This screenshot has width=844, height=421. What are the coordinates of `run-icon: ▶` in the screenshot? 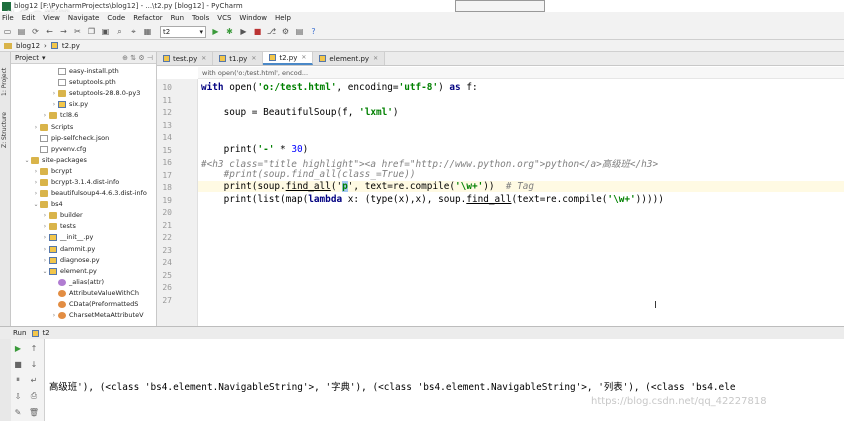 It's located at (215, 31).